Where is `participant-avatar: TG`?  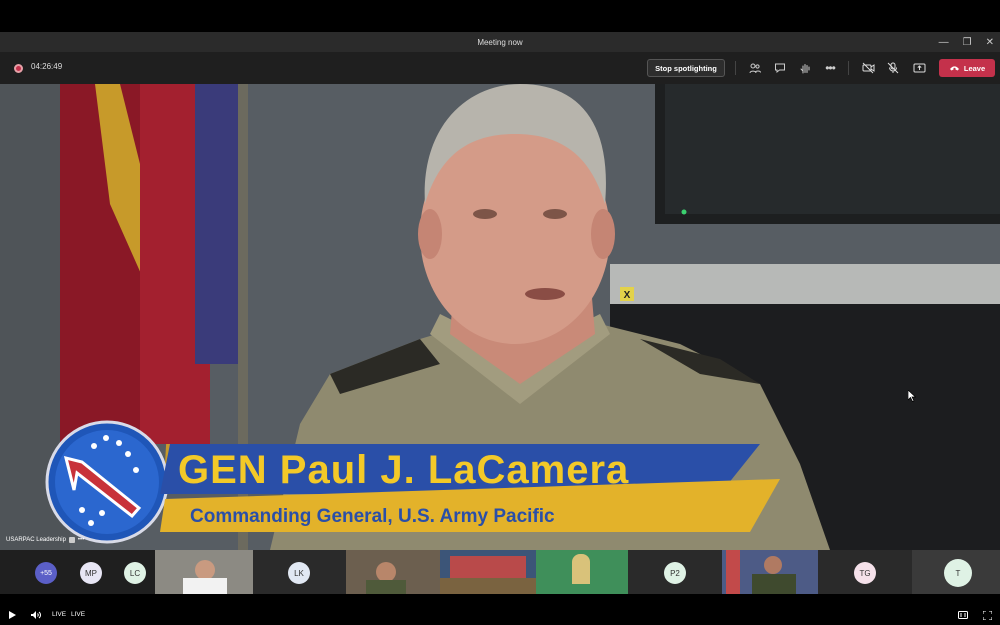 participant-avatar: TG is located at coordinates (865, 573).